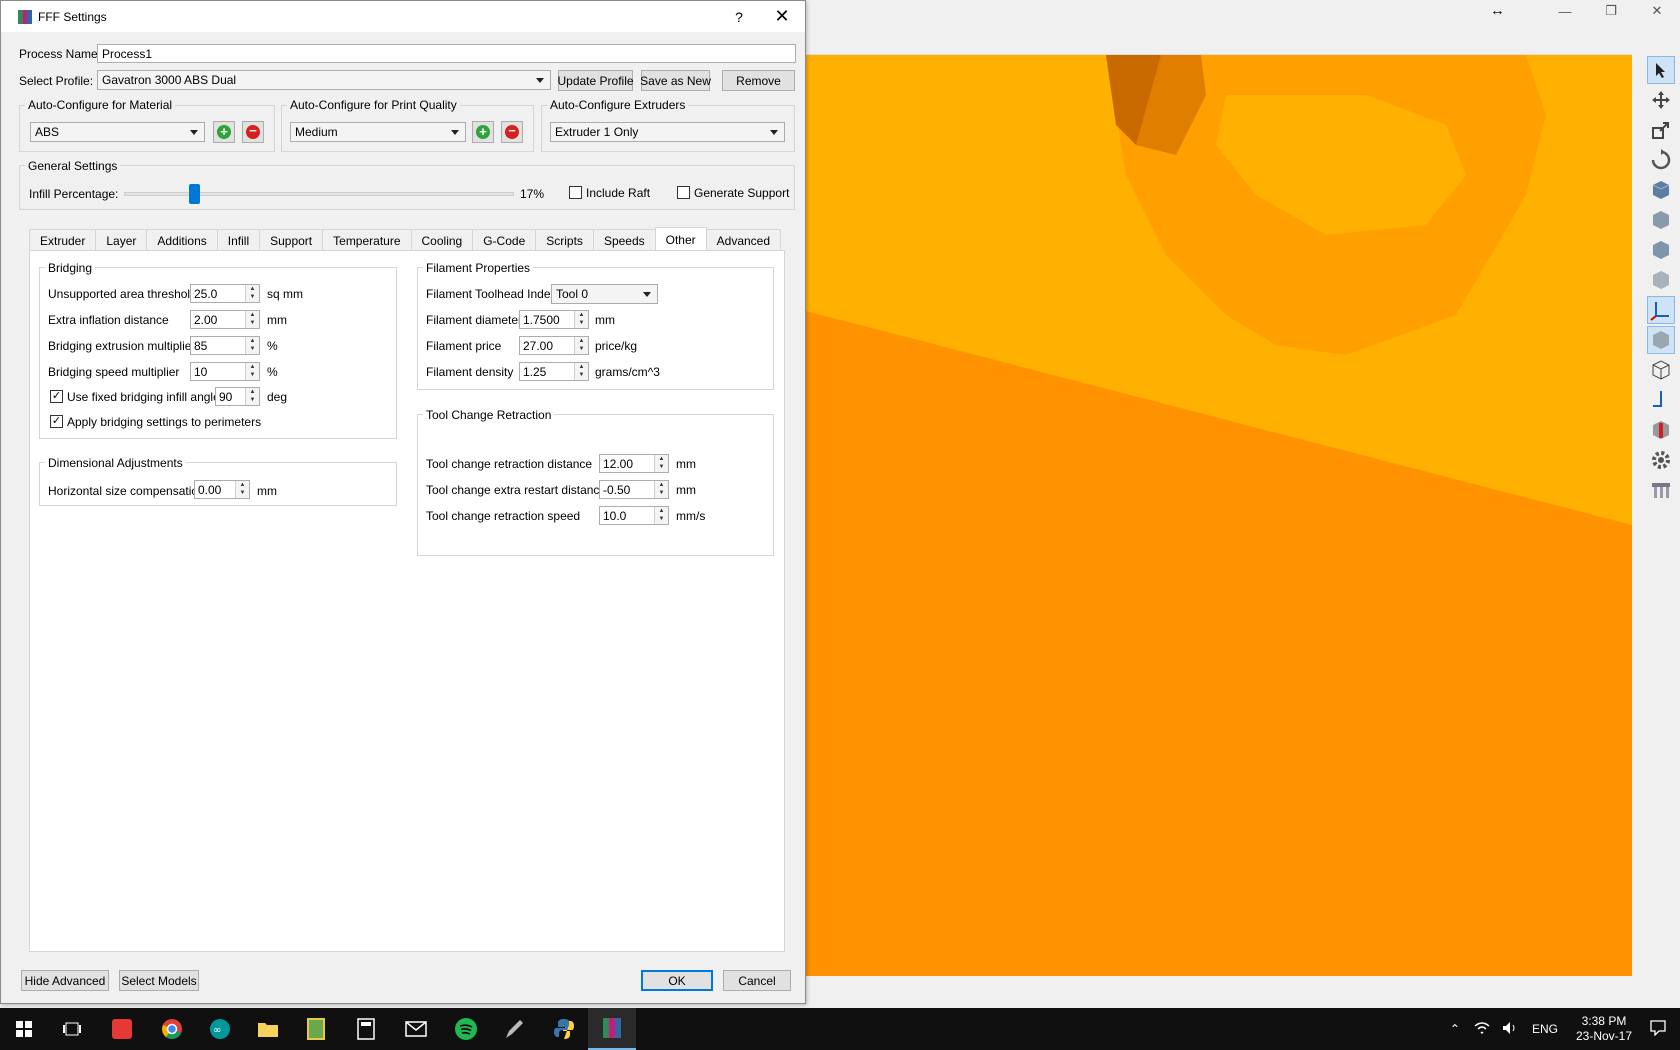 This screenshot has height=1050, width=1680. I want to click on task-view-icon, so click(72, 1029).